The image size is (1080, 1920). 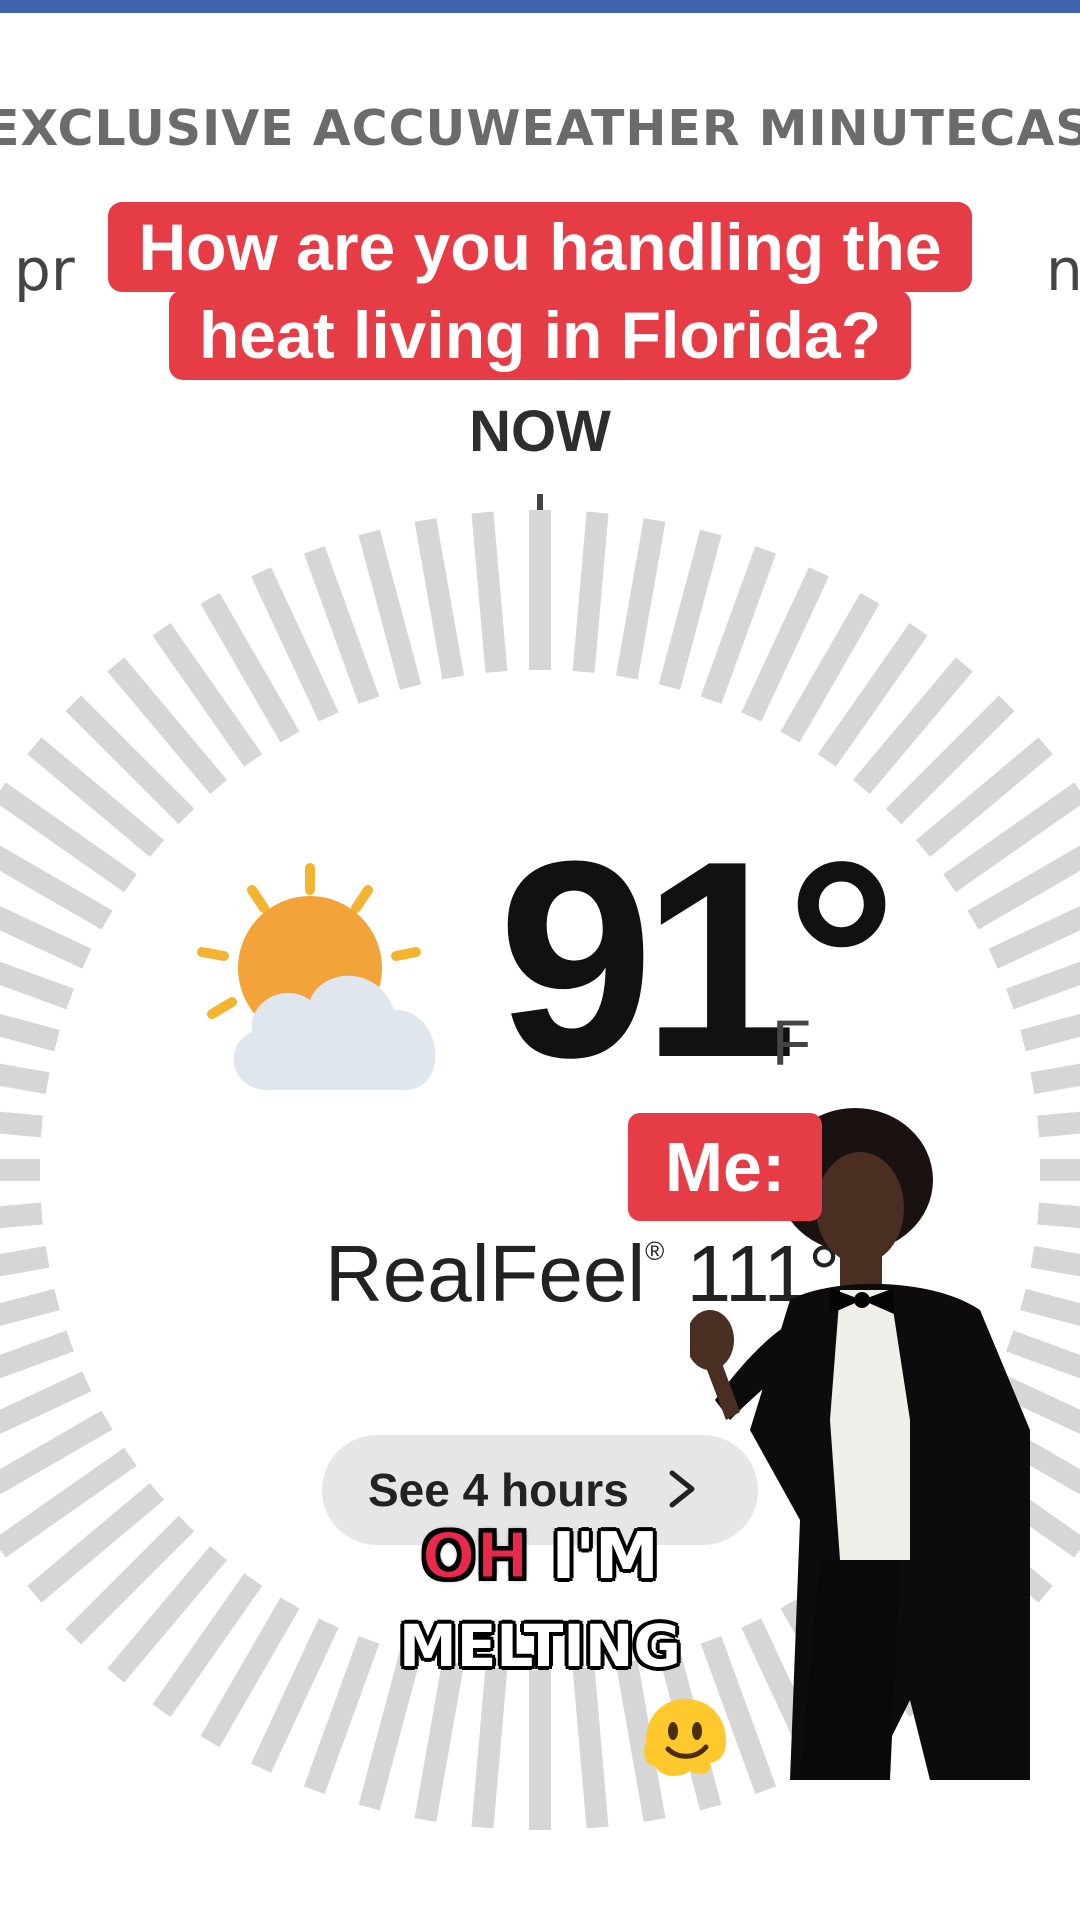 I want to click on registered-mark: ®, so click(x=655, y=1251).